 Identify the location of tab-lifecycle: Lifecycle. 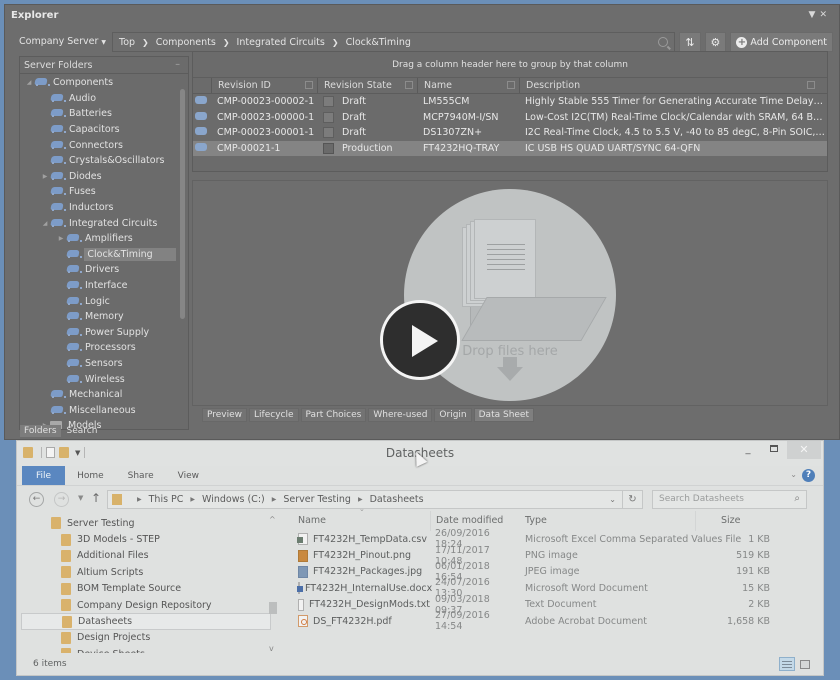
(274, 415).